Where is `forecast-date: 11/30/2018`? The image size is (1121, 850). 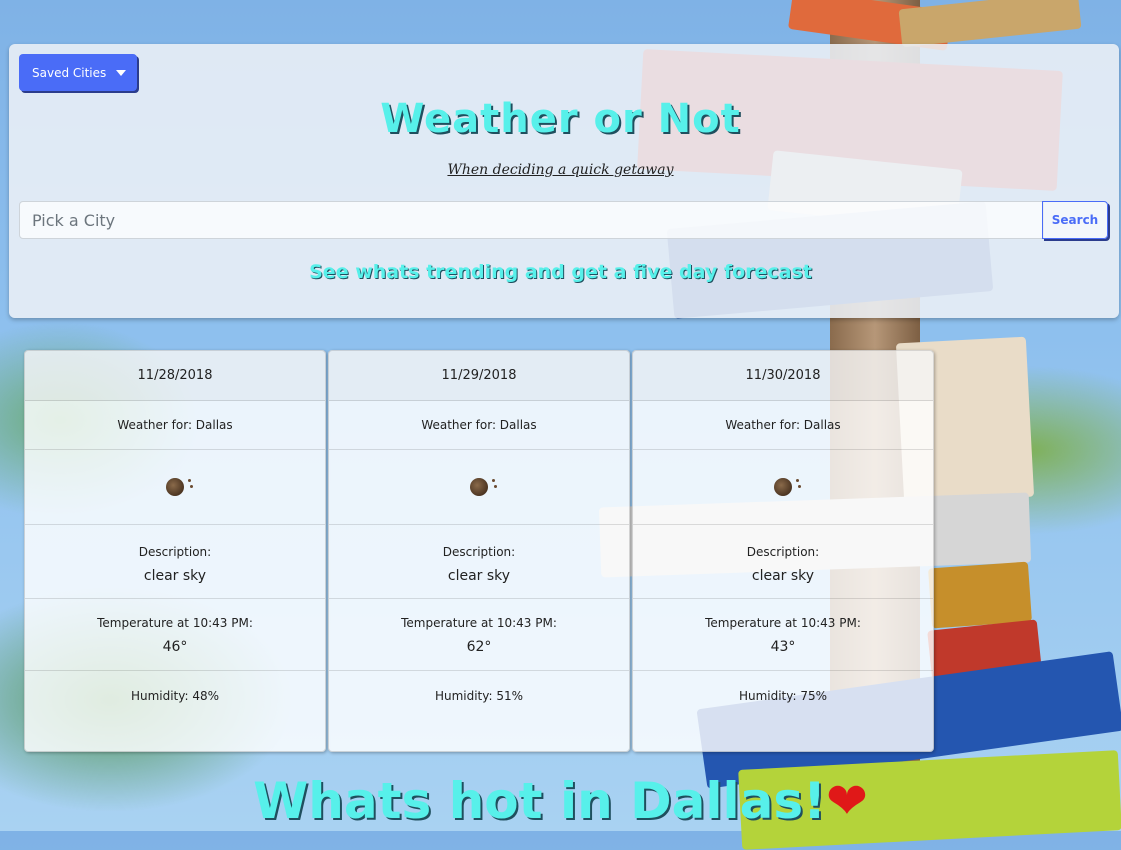 forecast-date: 11/30/2018 is located at coordinates (783, 376).